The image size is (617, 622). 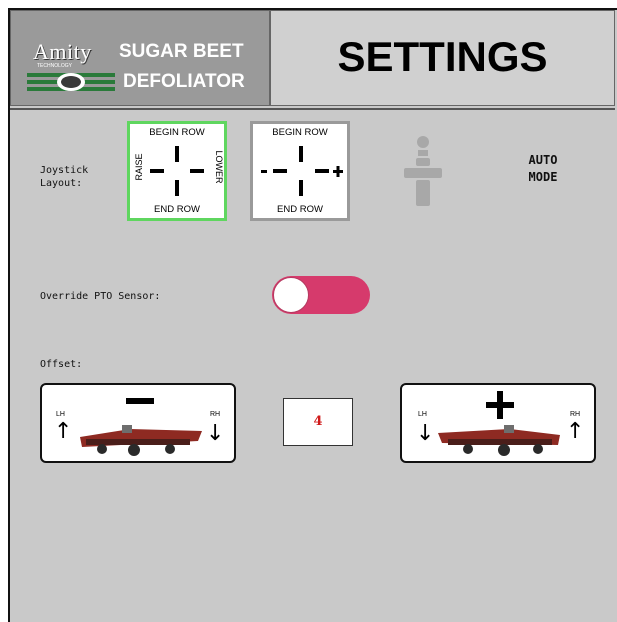 What do you see at coordinates (500, 405) in the screenshot?
I see `plus-sign-icon` at bounding box center [500, 405].